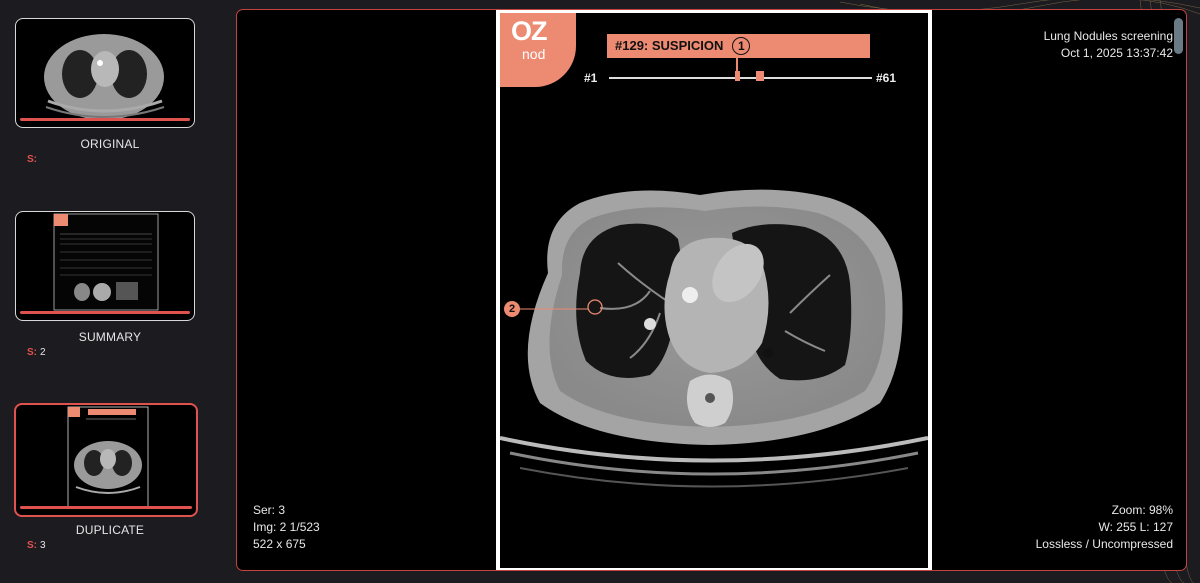 The height and width of the screenshot is (583, 1200). What do you see at coordinates (269, 510) in the screenshot?
I see `series-number: Ser: 3` at bounding box center [269, 510].